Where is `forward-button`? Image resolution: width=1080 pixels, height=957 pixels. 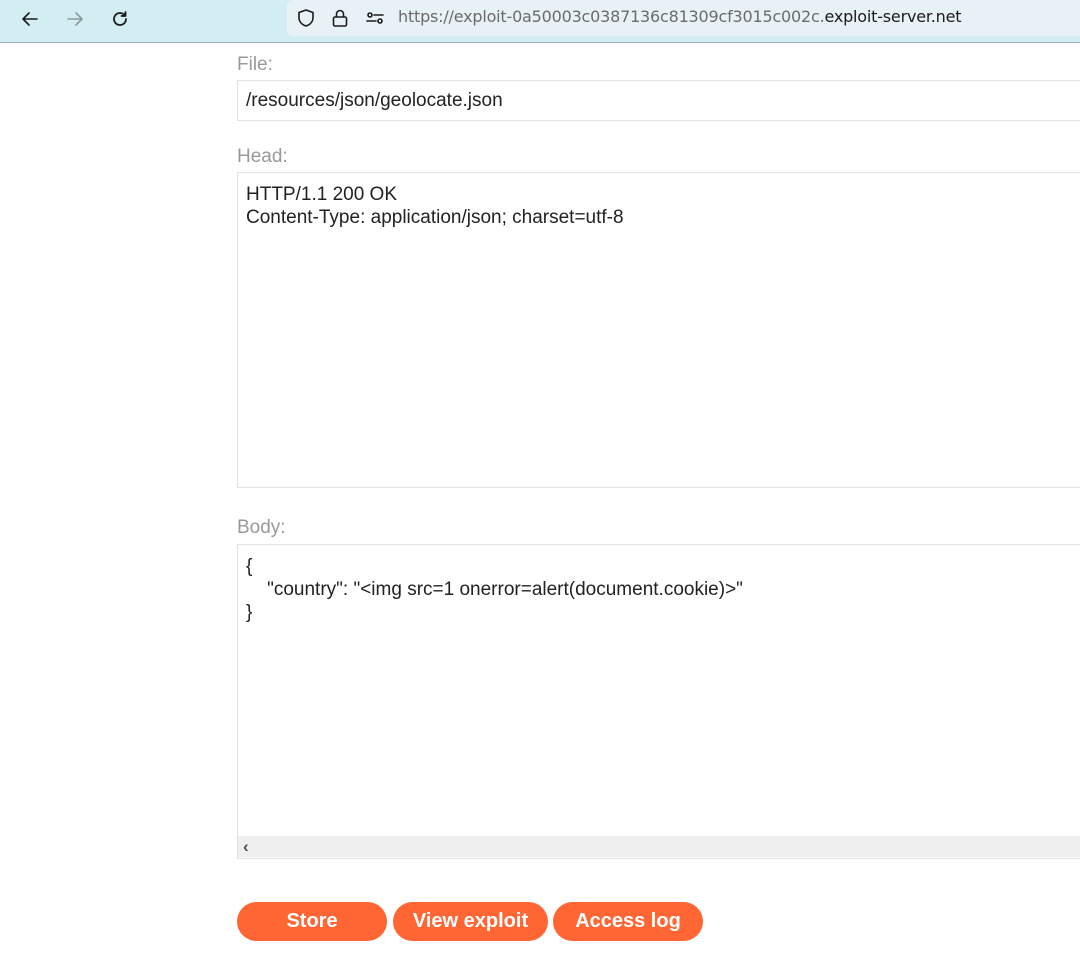
forward-button is located at coordinates (75, 19).